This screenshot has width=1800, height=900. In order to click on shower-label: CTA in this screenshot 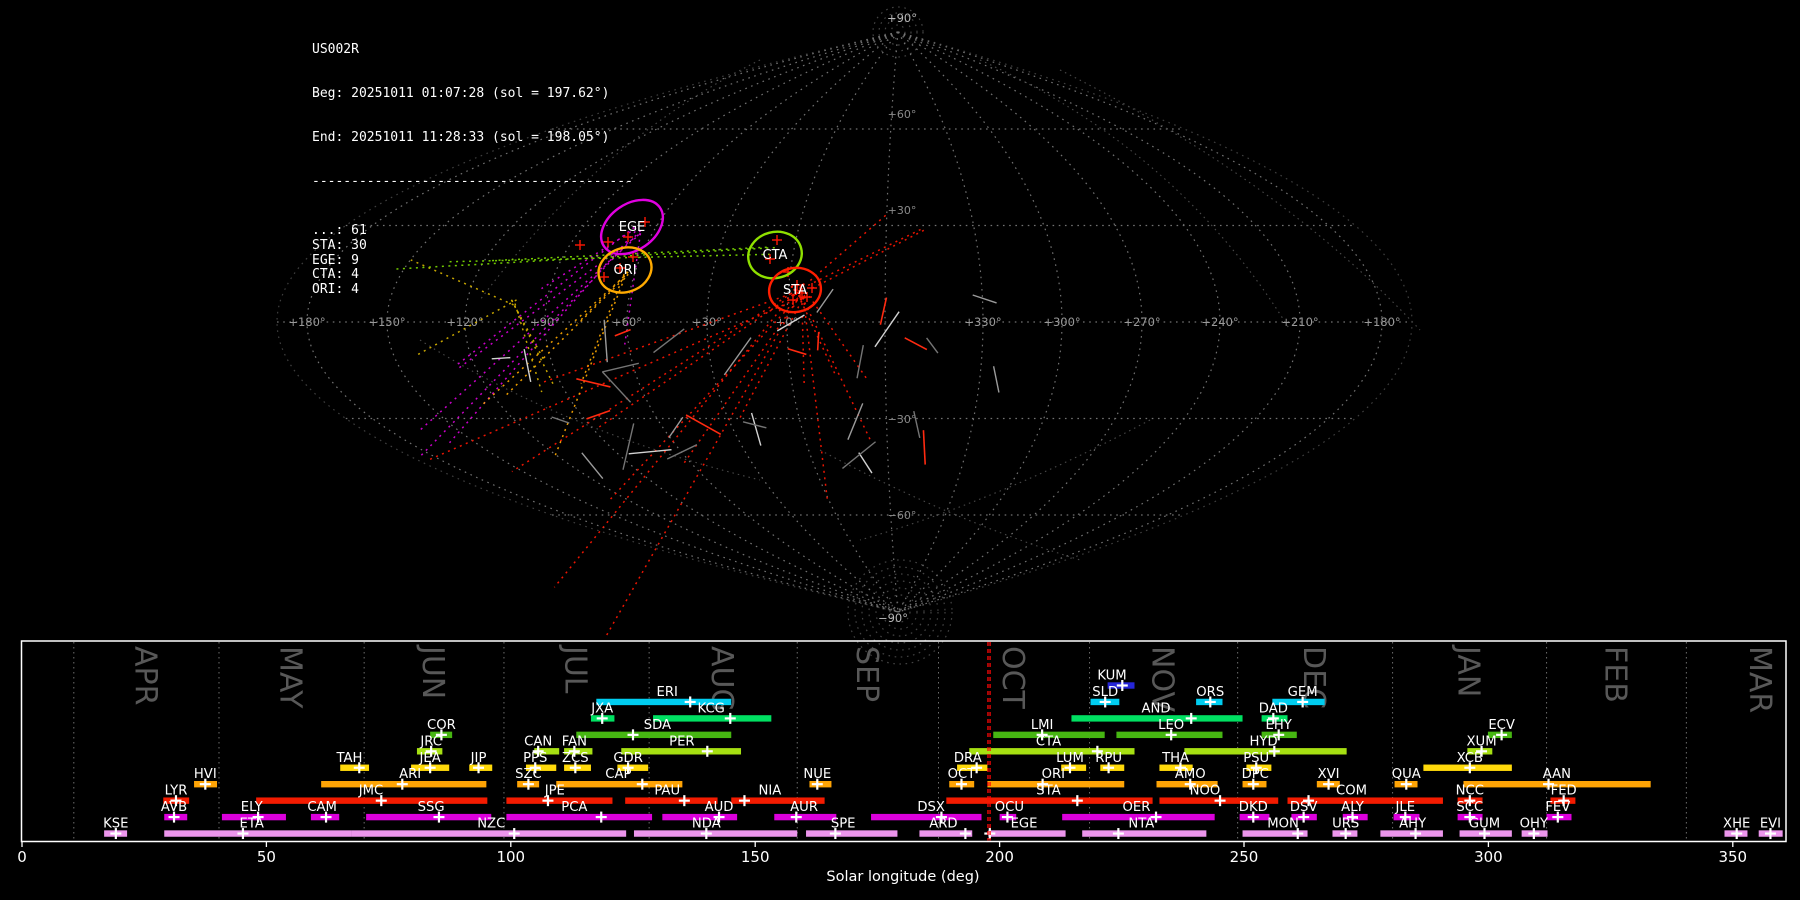, I will do `click(1048, 741)`.